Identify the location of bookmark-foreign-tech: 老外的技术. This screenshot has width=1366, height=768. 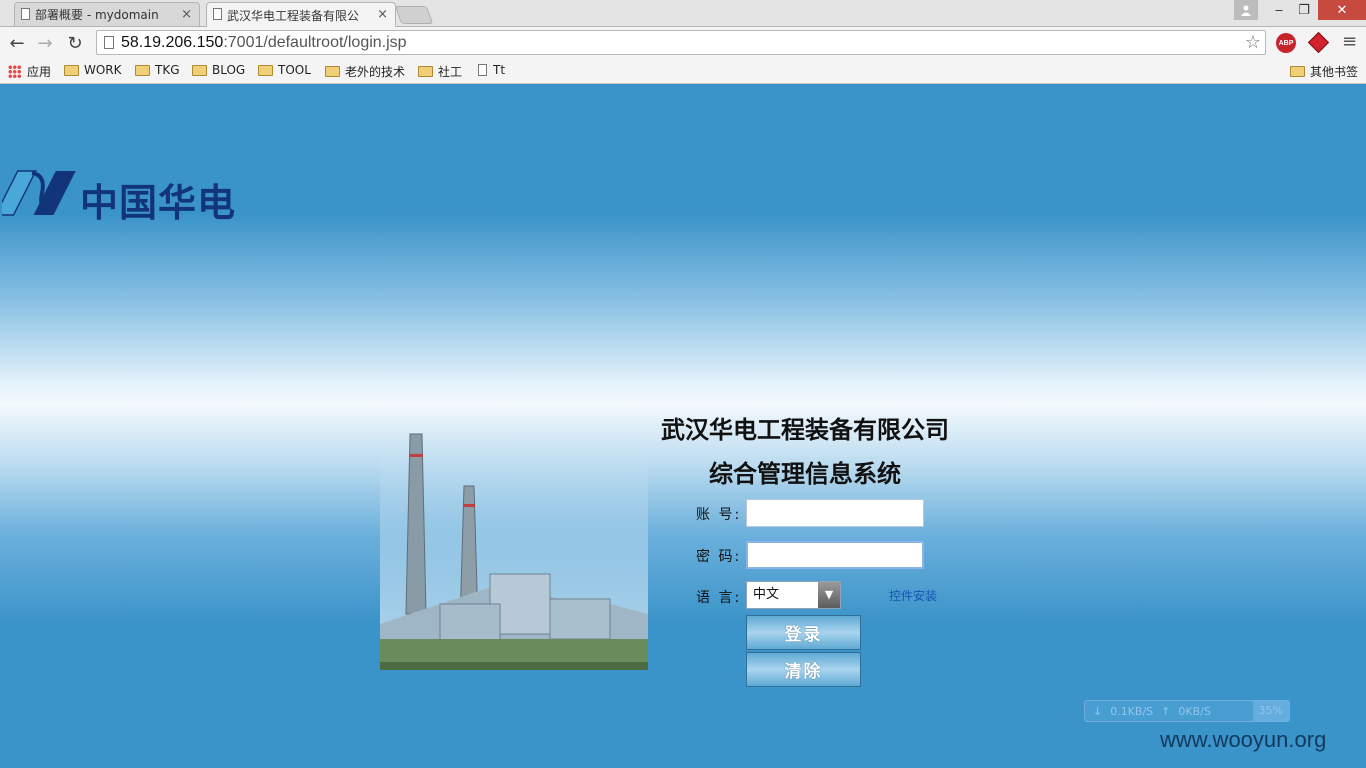
(365, 71).